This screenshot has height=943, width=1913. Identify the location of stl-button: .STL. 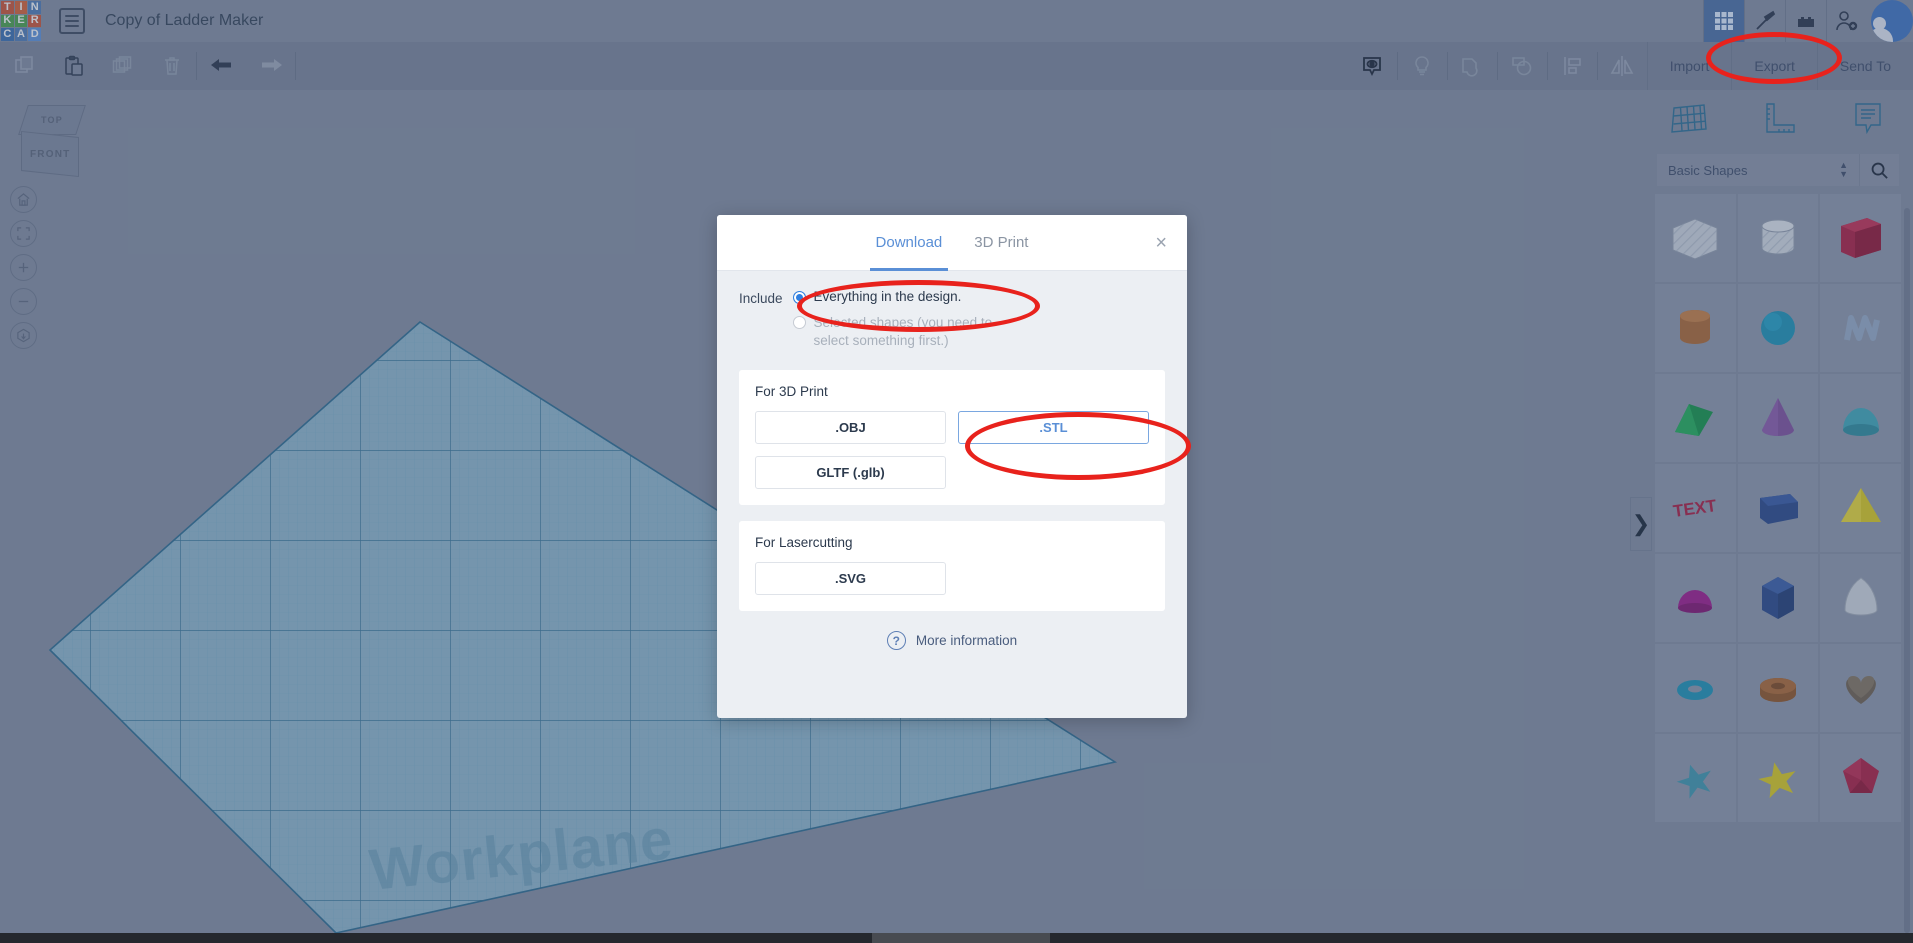
(1053, 428).